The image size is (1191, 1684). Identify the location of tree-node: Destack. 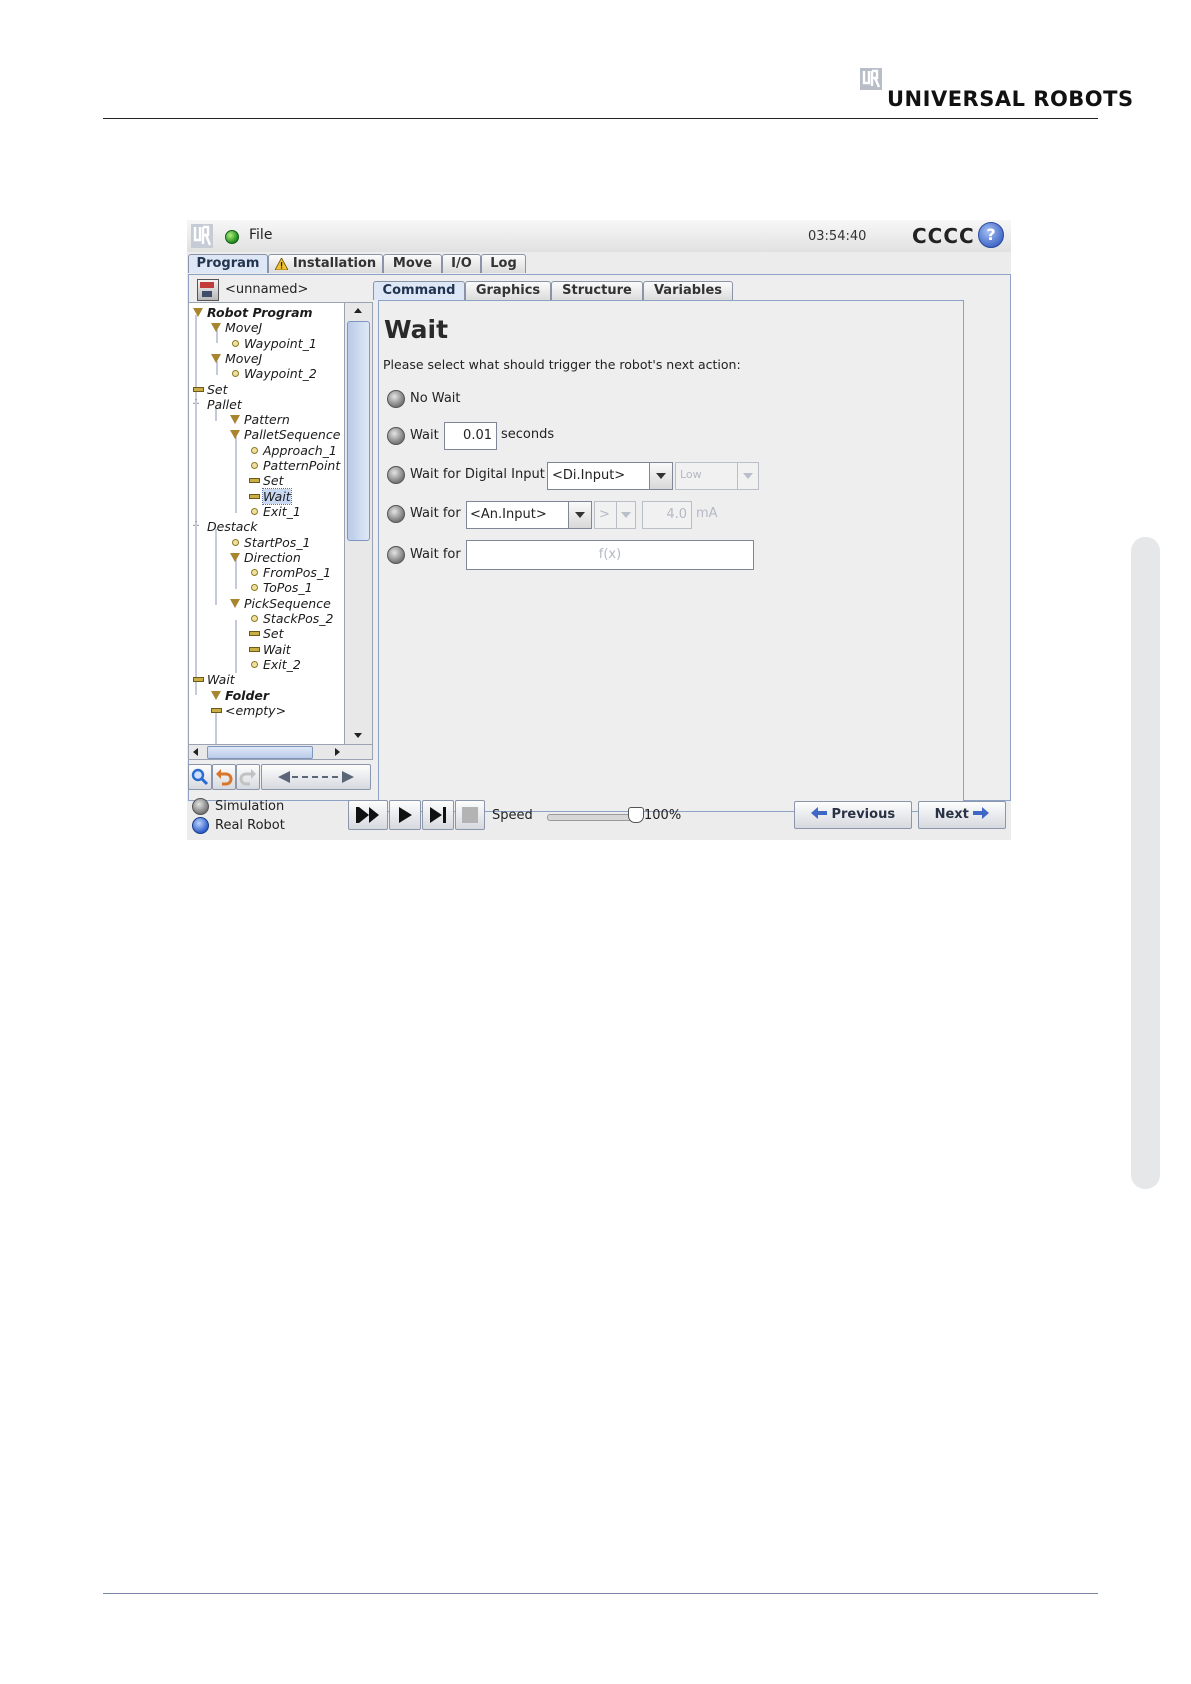
(232, 526).